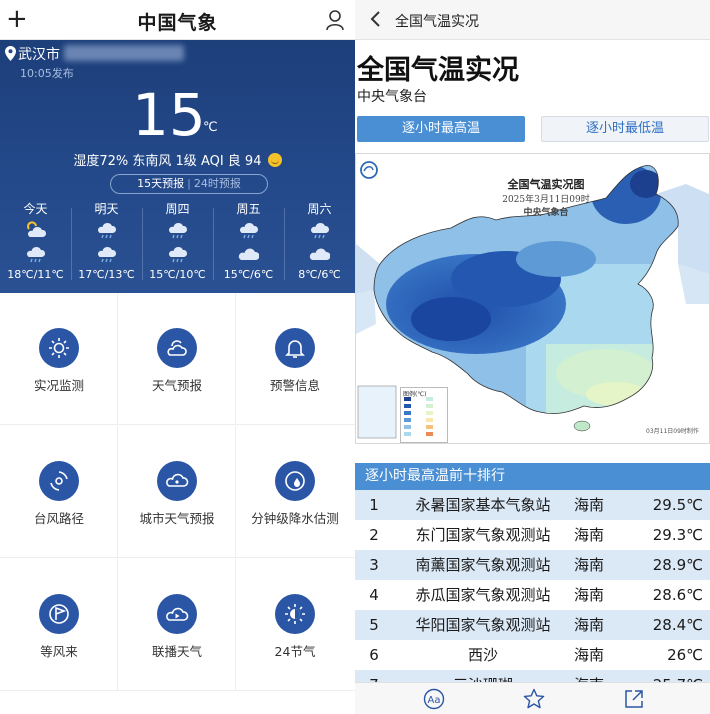  What do you see at coordinates (546, 213) in the screenshot?
I see `map-source: 中央气象台` at bounding box center [546, 213].